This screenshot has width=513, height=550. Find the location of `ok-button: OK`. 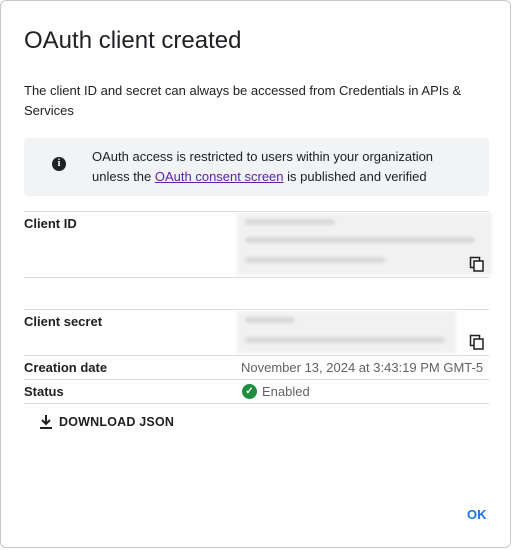

ok-button: OK is located at coordinates (477, 514).